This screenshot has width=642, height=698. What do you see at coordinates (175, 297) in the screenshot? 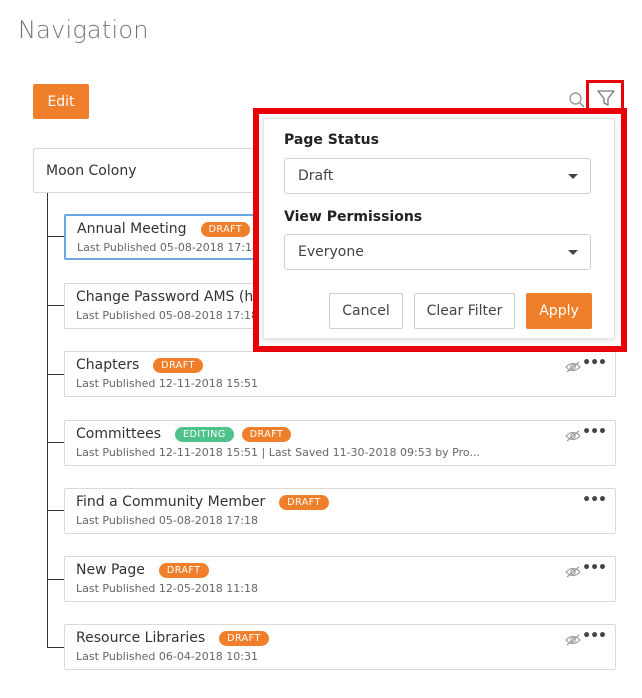
I see `item-title: Change Password AMS (hide` at bounding box center [175, 297].